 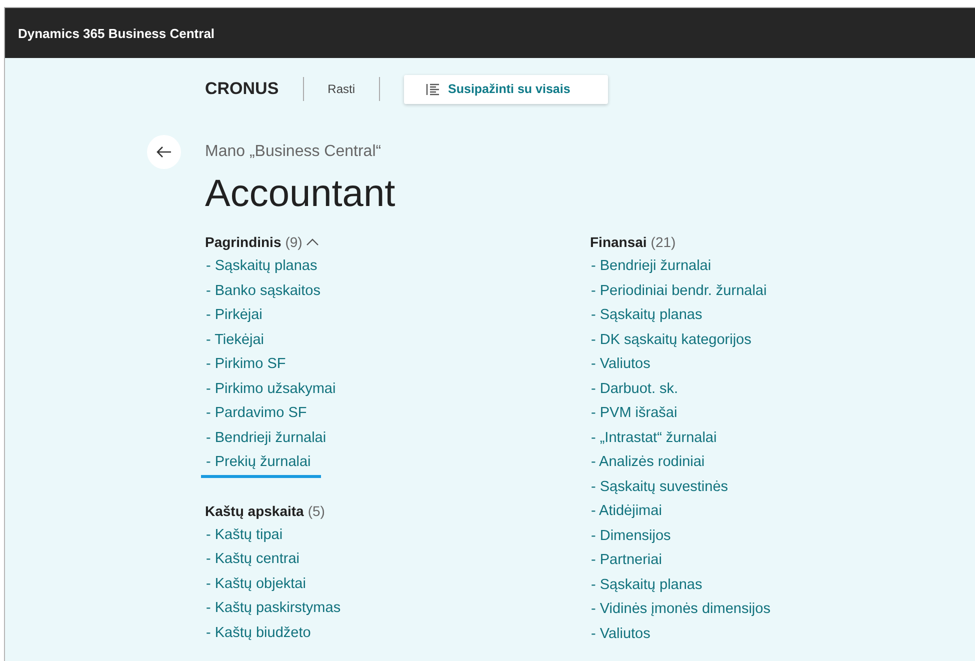 I want to click on back-button, so click(x=164, y=152).